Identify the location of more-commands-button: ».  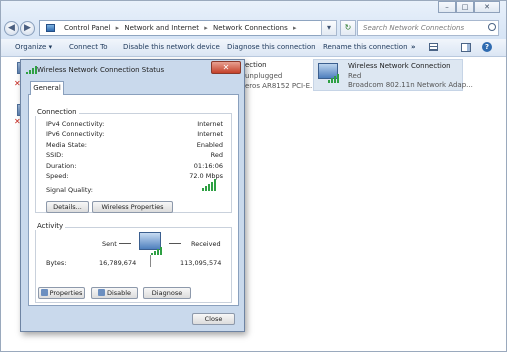
(413, 47).